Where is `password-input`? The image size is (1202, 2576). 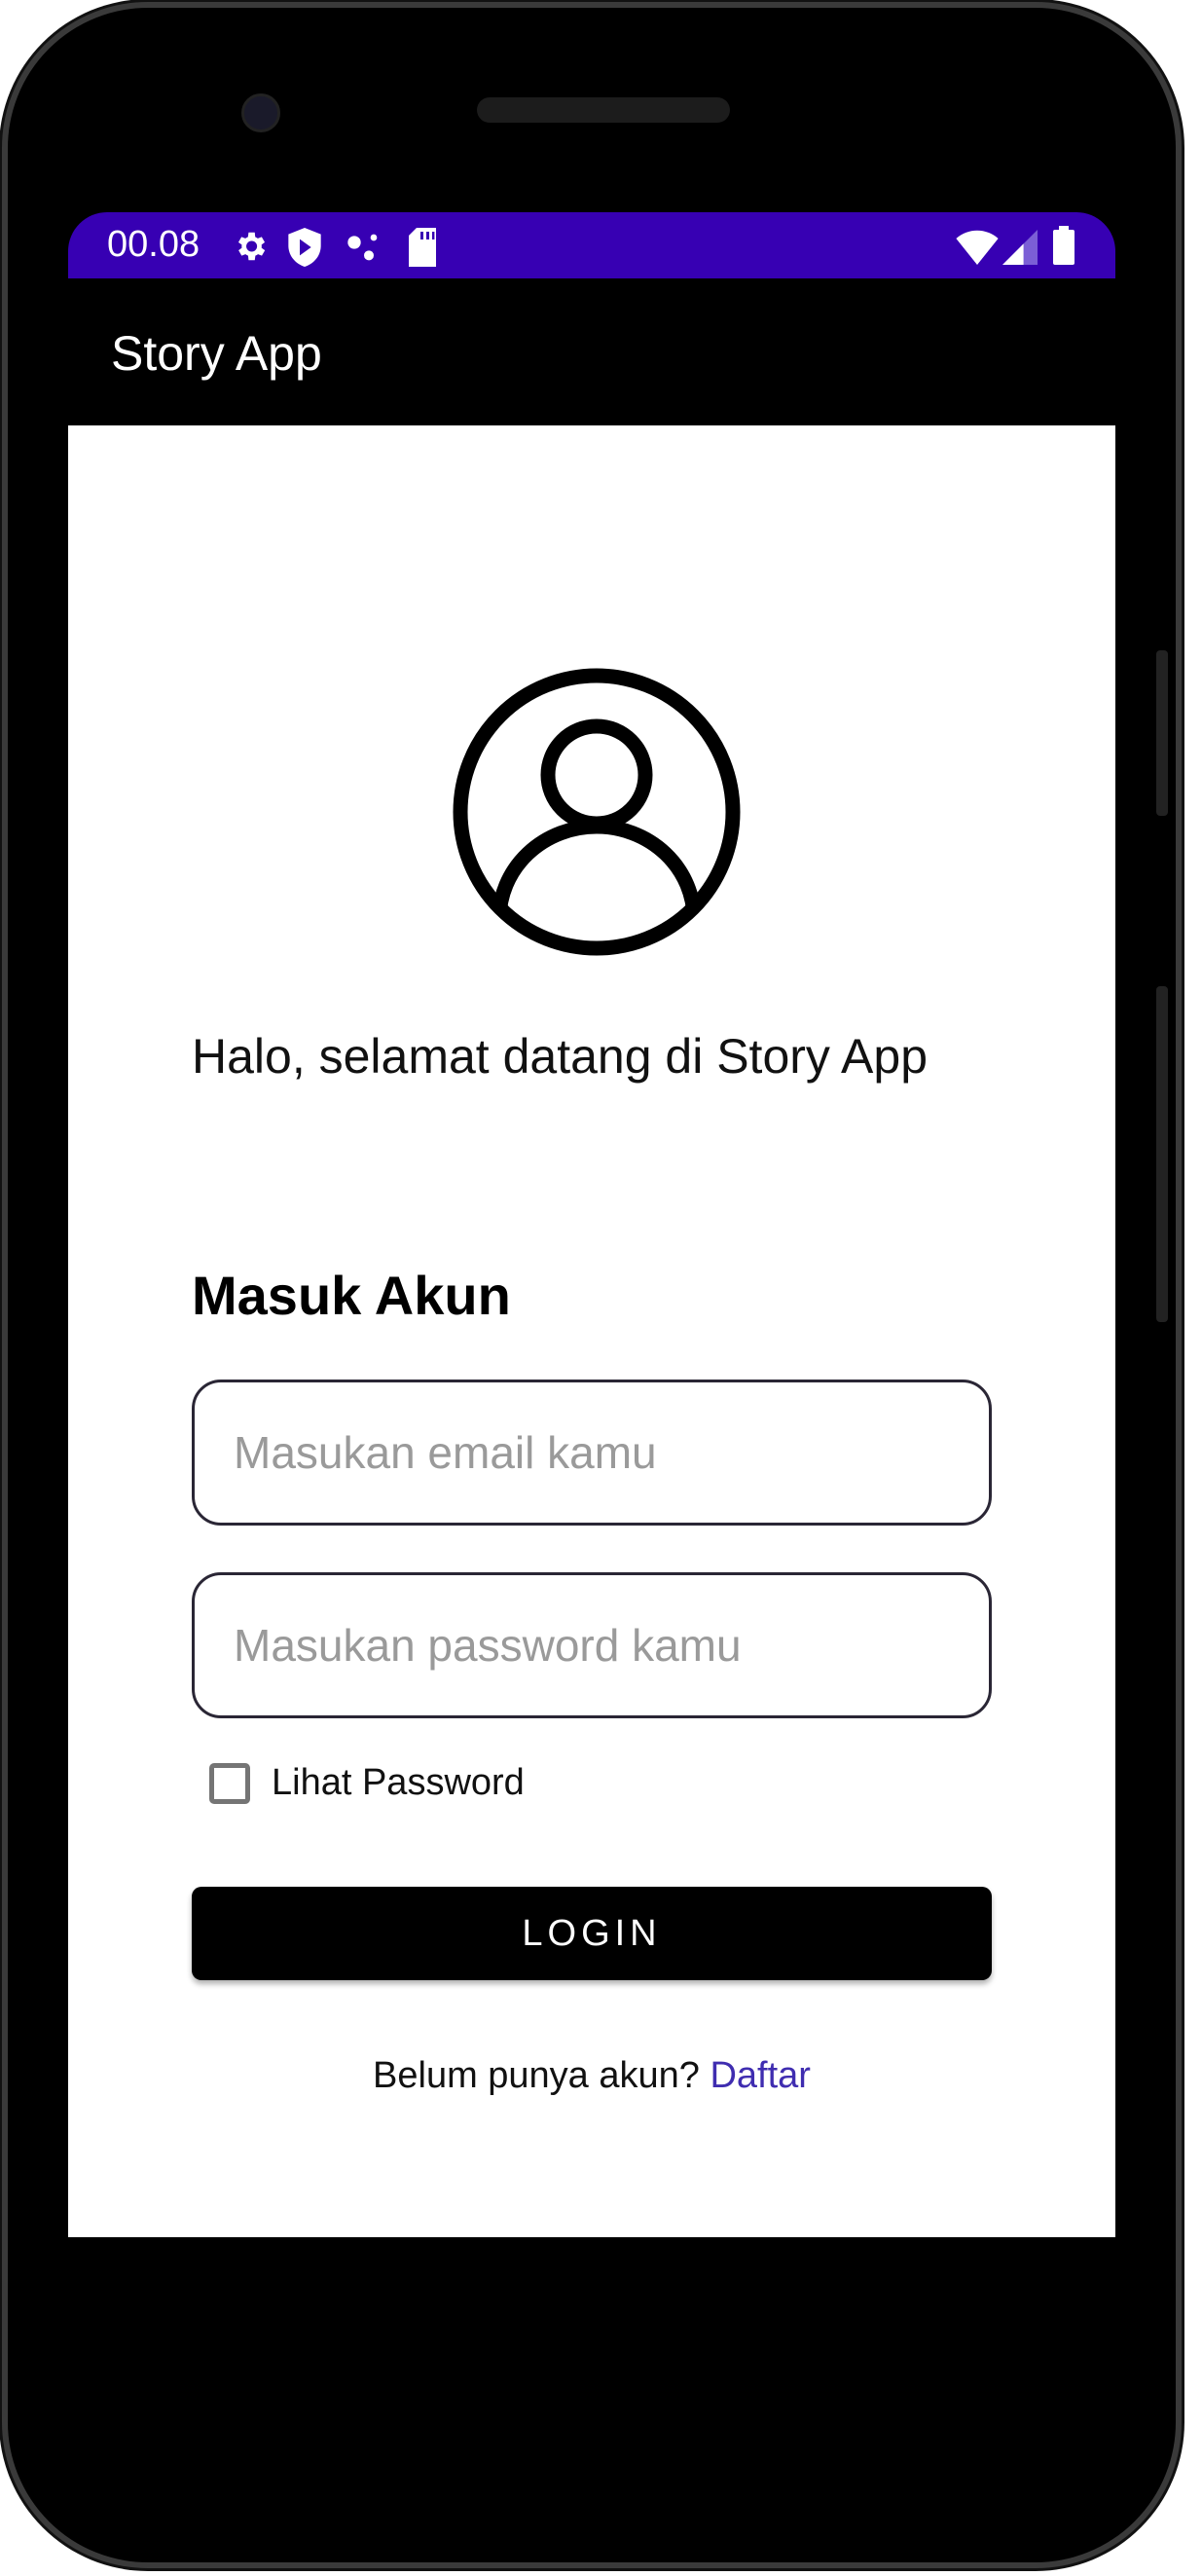 password-input is located at coordinates (592, 1645).